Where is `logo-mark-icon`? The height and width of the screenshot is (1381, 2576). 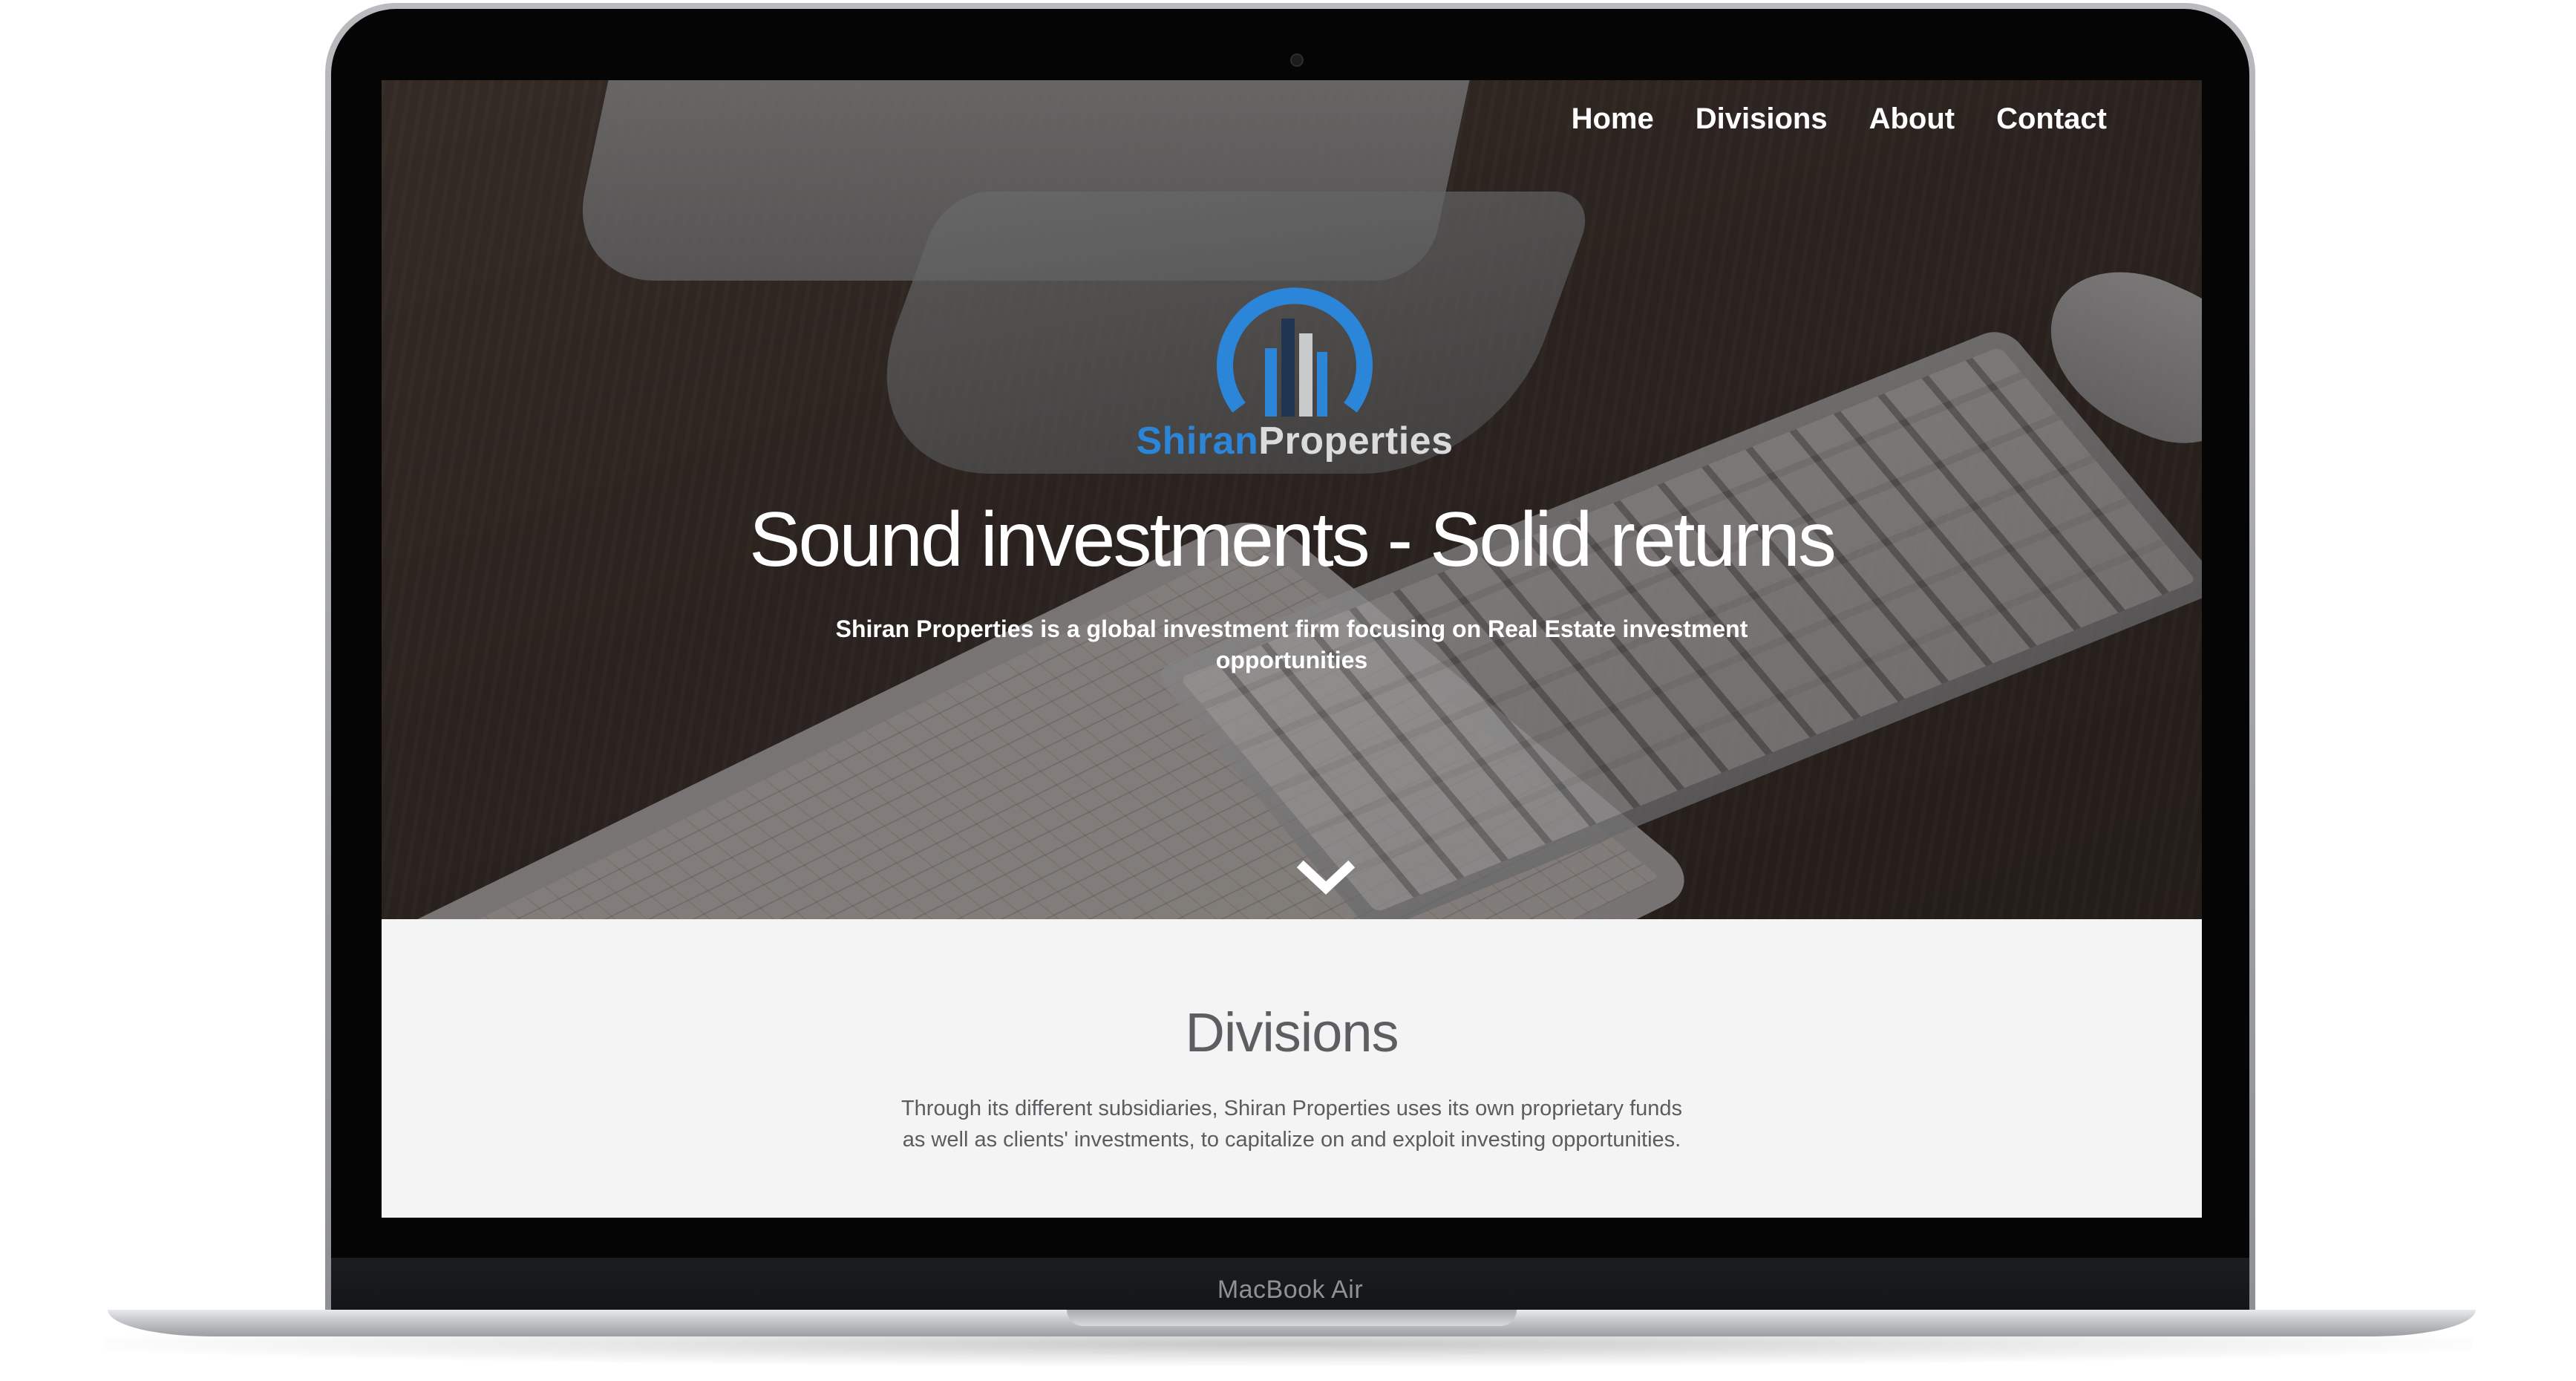 logo-mark-icon is located at coordinates (1295, 352).